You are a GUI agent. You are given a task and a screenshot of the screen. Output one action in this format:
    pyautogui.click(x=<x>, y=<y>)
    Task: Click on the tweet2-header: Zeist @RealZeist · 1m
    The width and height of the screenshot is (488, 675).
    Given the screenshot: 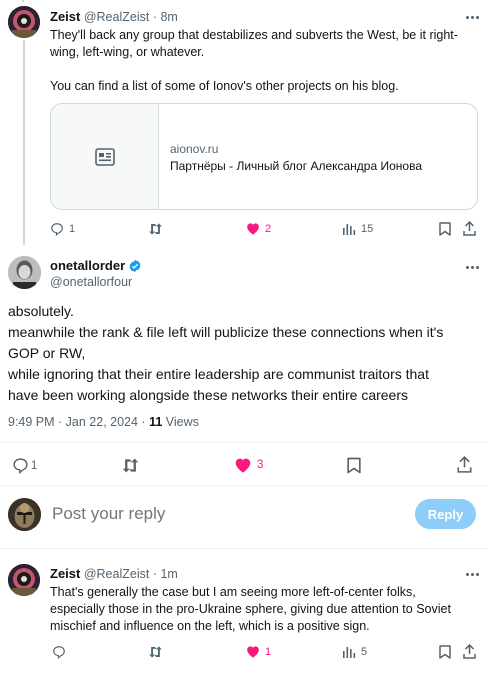 What is the action you would take?
    pyautogui.click(x=114, y=573)
    